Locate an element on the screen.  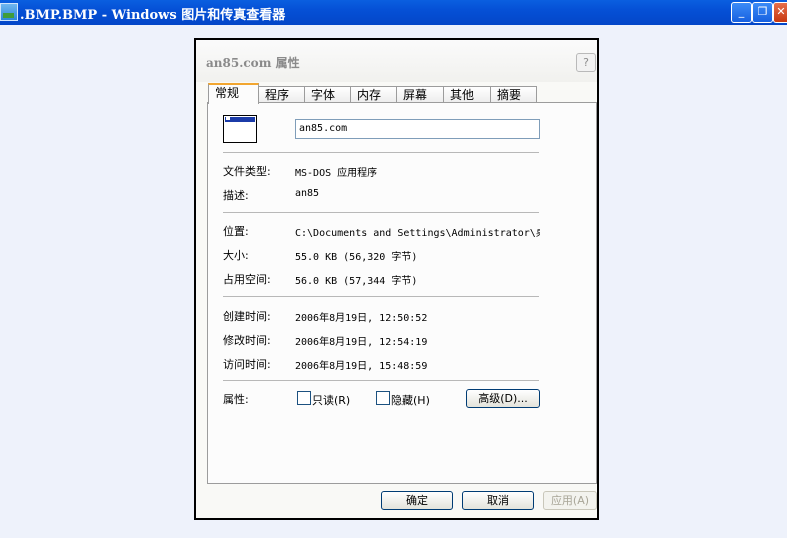
accessed-value: 2006年8月19日, 15:48:59 is located at coordinates (361, 366).